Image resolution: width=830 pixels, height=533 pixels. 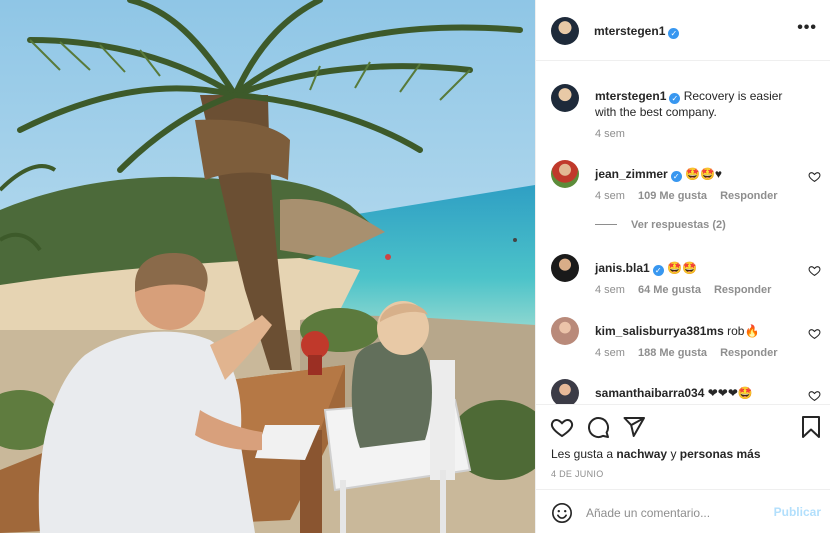 I want to click on post-date: 4 DE JUNIO, so click(x=577, y=474).